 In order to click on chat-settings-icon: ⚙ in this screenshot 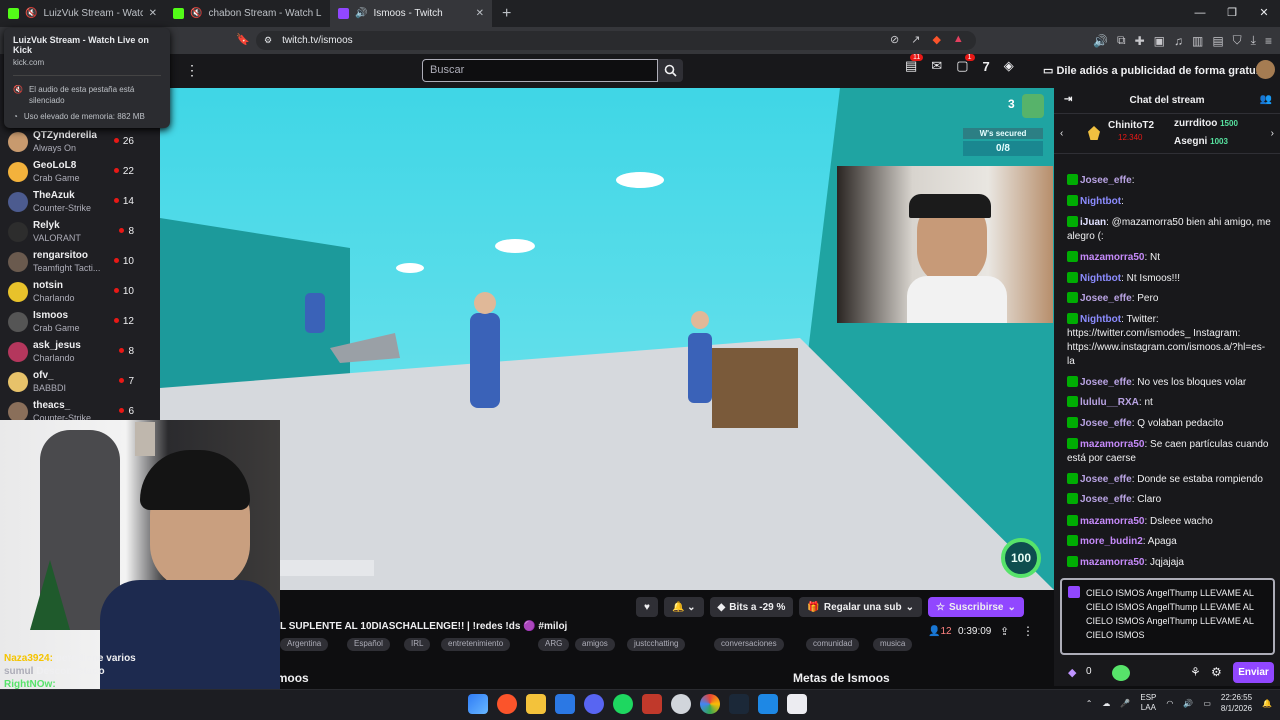, I will do `click(1216, 672)`.